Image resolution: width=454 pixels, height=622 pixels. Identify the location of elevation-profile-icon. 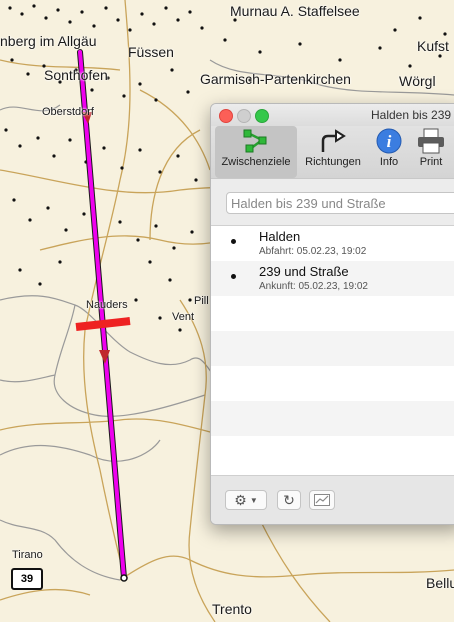
(322, 500).